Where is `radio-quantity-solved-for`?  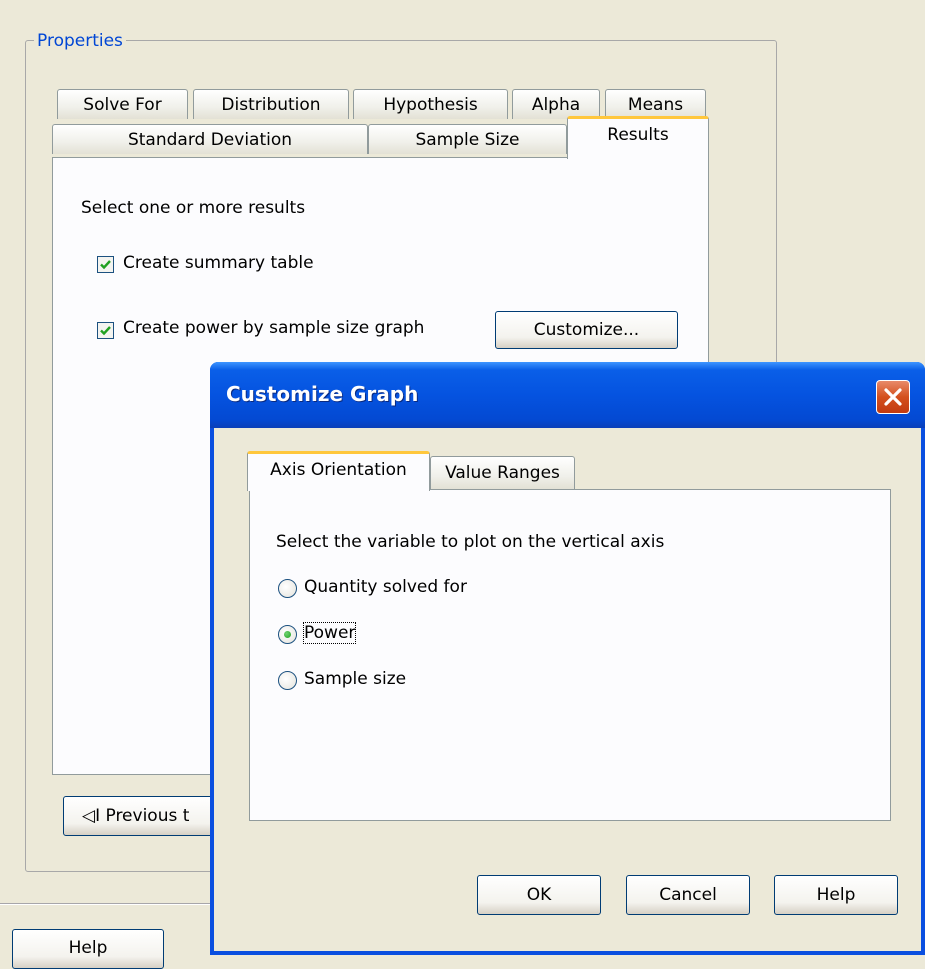 radio-quantity-solved-for is located at coordinates (287, 588).